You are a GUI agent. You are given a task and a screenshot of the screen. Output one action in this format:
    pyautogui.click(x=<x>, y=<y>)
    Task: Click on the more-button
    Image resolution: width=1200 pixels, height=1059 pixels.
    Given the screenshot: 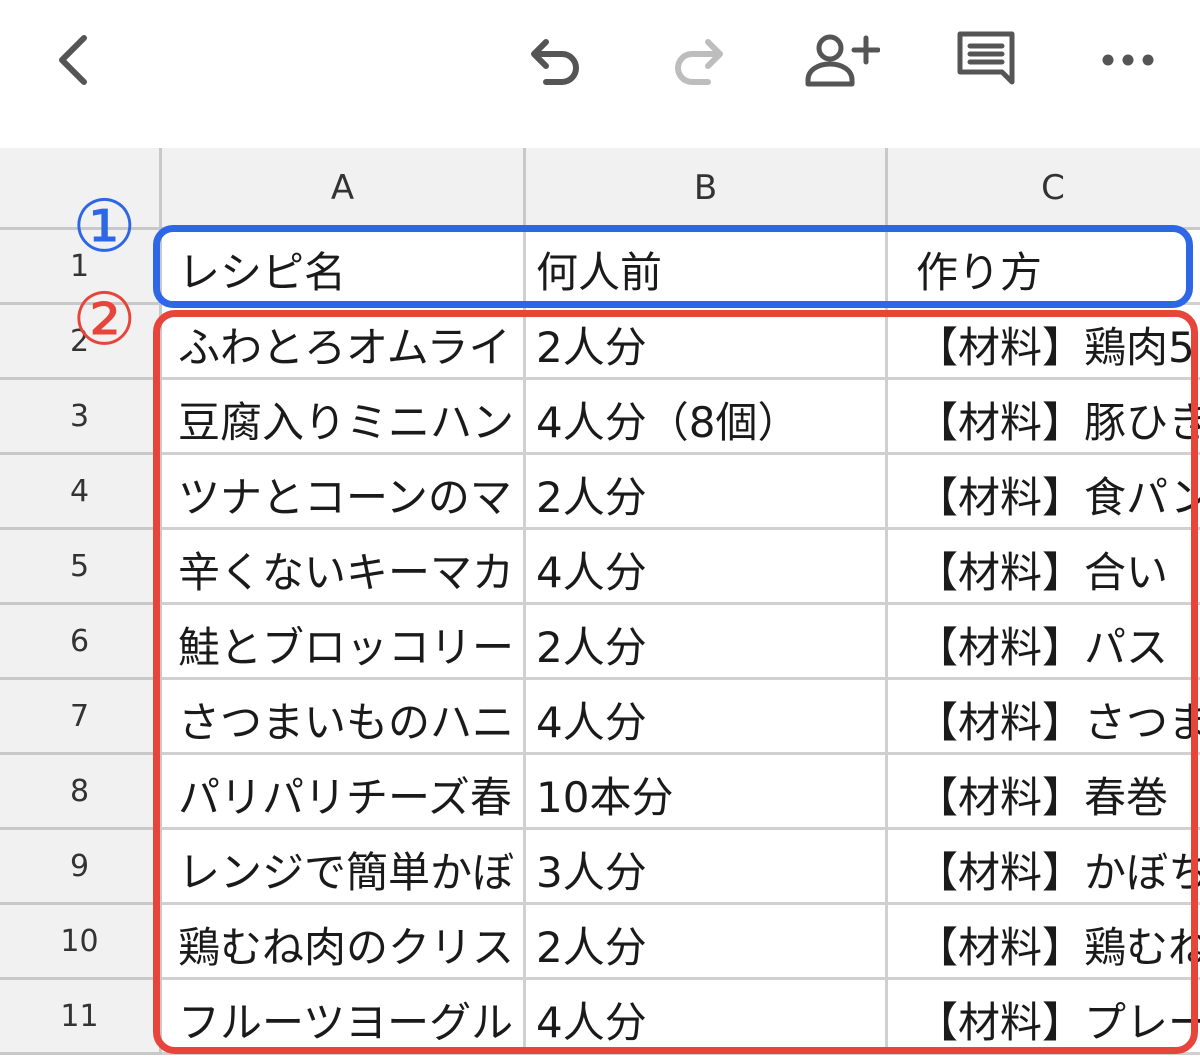 What is the action you would take?
    pyautogui.click(x=1128, y=60)
    